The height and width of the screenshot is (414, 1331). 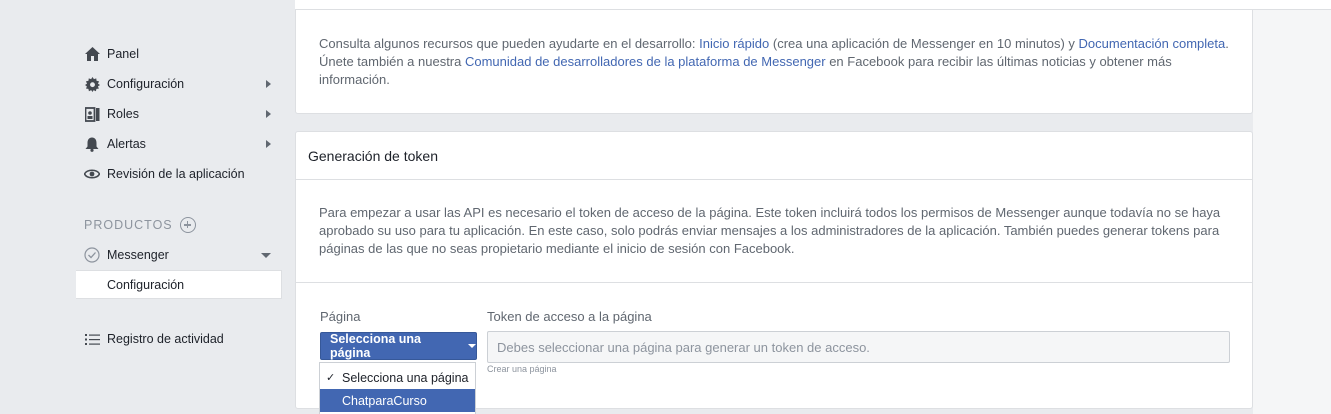 I want to click on sidebar-item-label: Roles, so click(x=123, y=114).